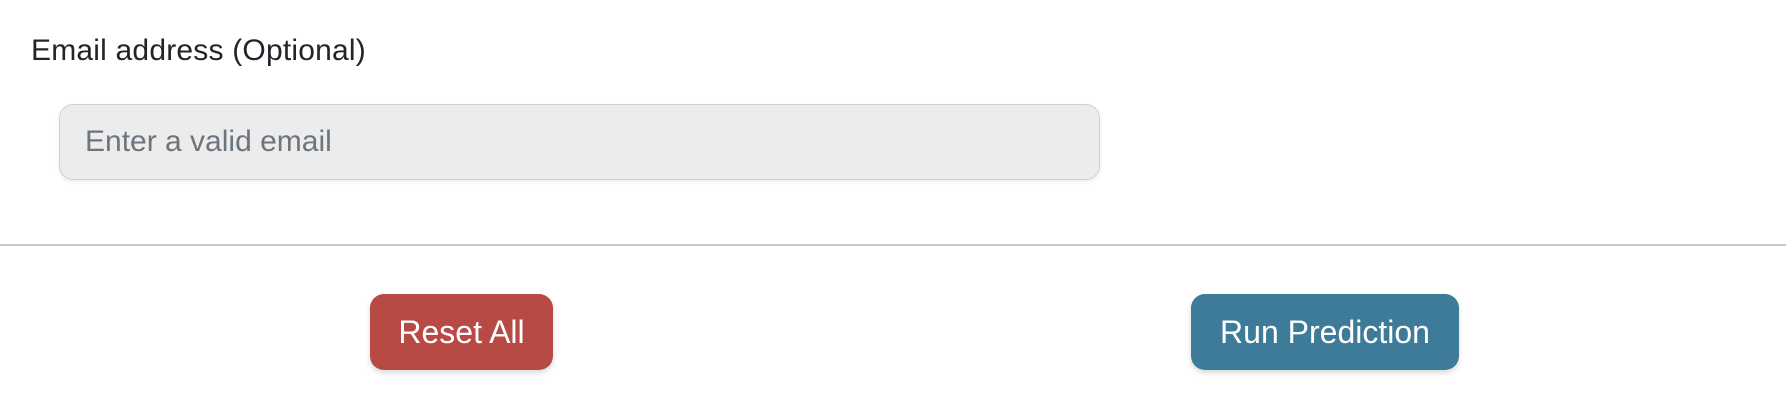 The width and height of the screenshot is (1786, 404). I want to click on run-prediction-button: Run Prediction, so click(1325, 332).